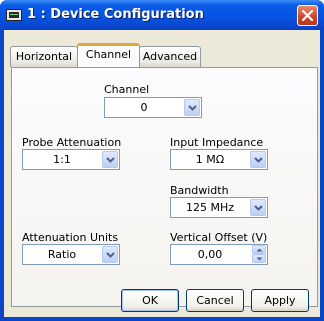 This screenshot has height=321, width=324. What do you see at coordinates (210, 159) in the screenshot?
I see `input-impedance-value: 1 MΩ` at bounding box center [210, 159].